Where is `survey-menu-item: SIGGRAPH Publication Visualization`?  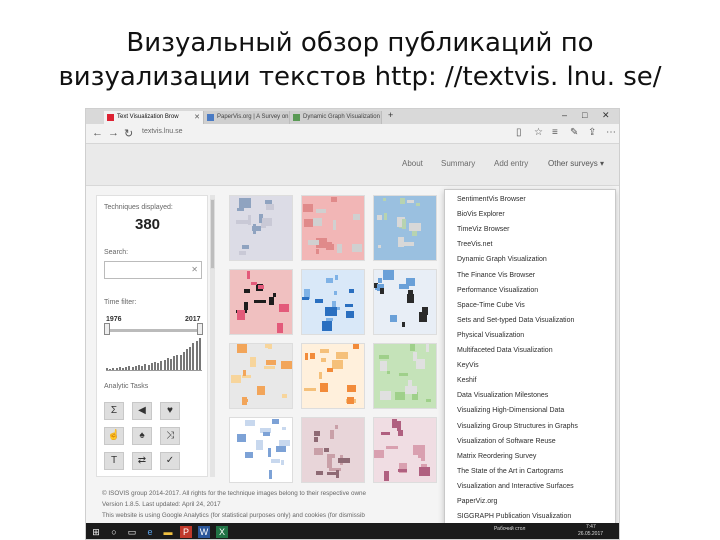 survey-menu-item: SIGGRAPH Publication Visualization is located at coordinates (514, 516).